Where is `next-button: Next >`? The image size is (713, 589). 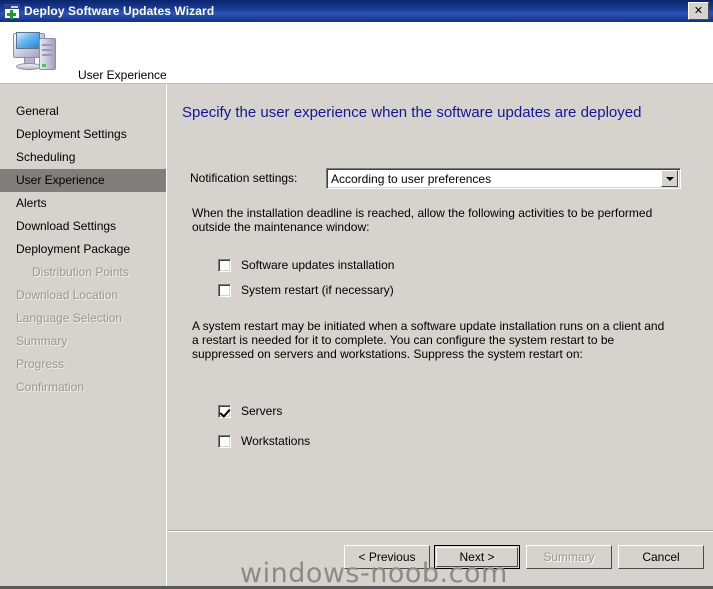
next-button: Next > is located at coordinates (477, 557).